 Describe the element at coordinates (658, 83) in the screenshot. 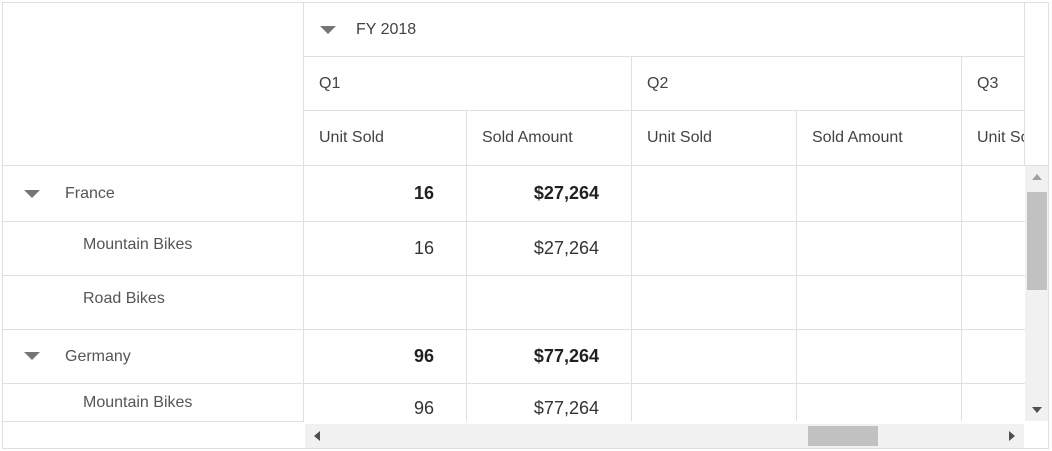

I see `quarter-label: Q2` at that location.